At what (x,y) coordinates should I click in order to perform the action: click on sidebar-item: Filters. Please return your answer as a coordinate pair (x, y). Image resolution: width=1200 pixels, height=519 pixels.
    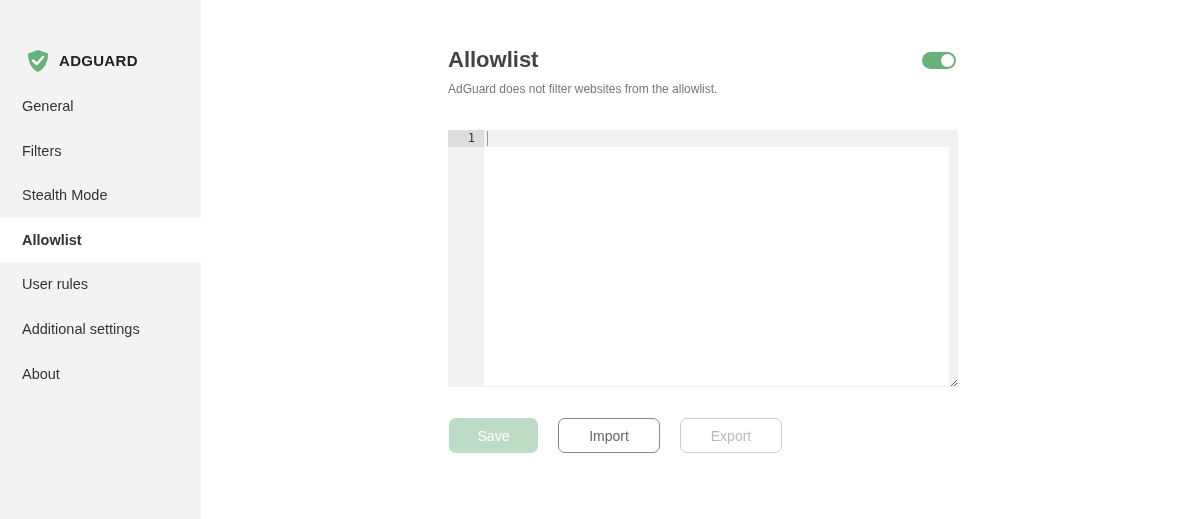
    Looking at the image, I should click on (100, 151).